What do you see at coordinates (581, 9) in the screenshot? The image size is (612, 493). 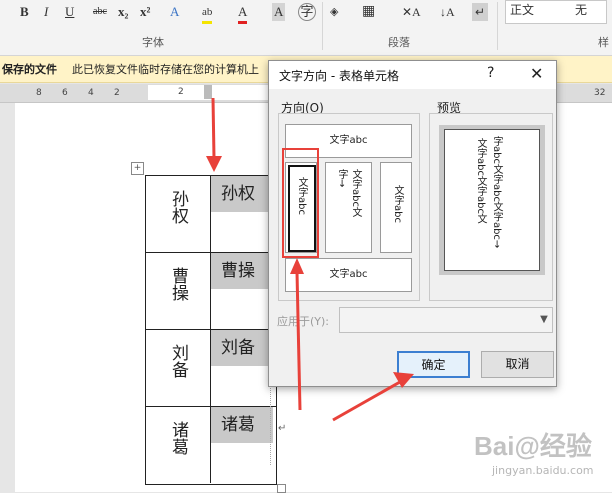 I see `style-next: 无` at bounding box center [581, 9].